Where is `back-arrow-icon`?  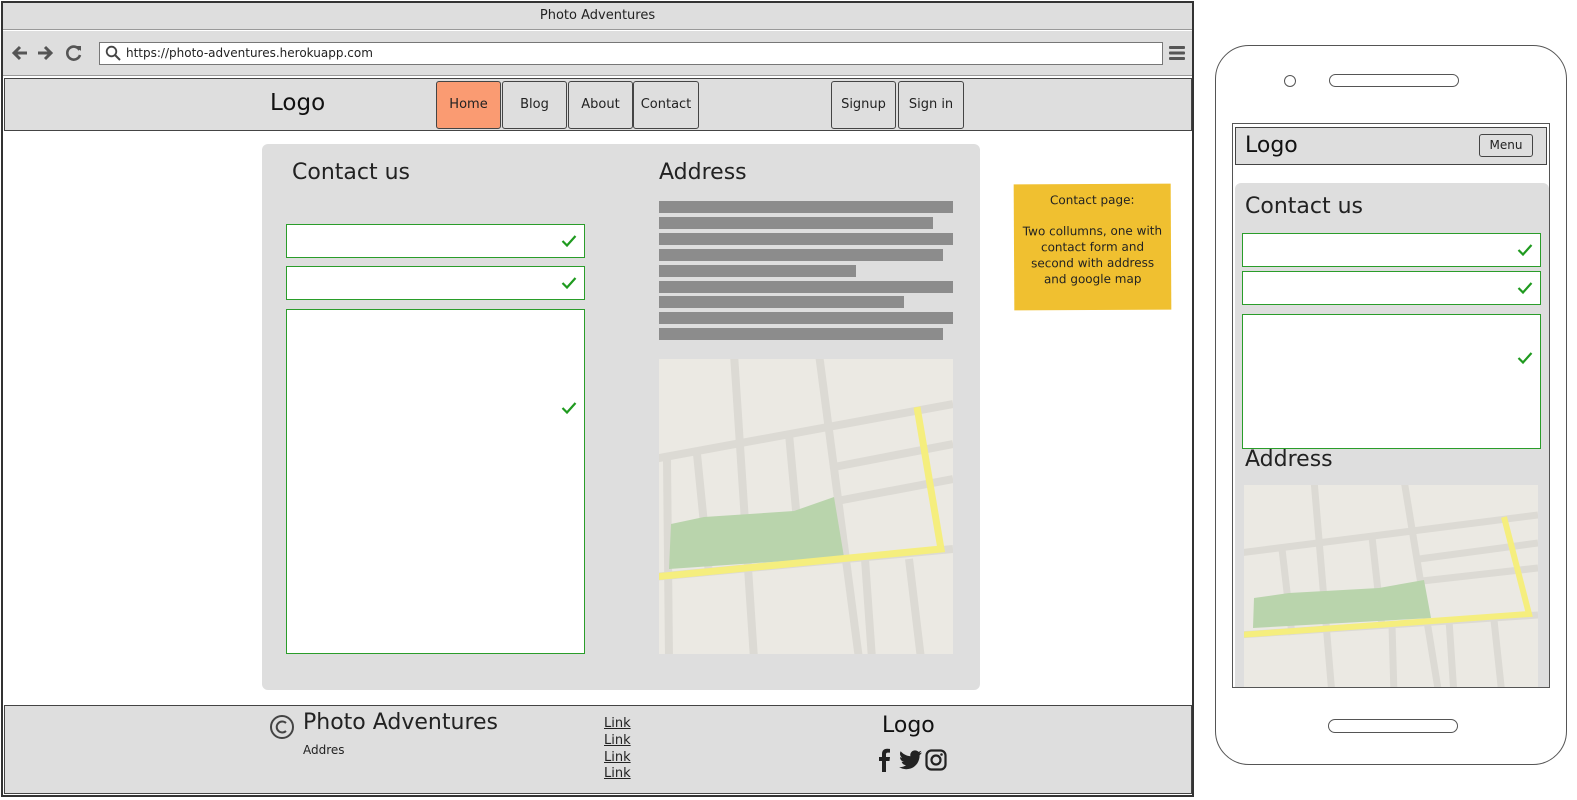
back-arrow-icon is located at coordinates (20, 53).